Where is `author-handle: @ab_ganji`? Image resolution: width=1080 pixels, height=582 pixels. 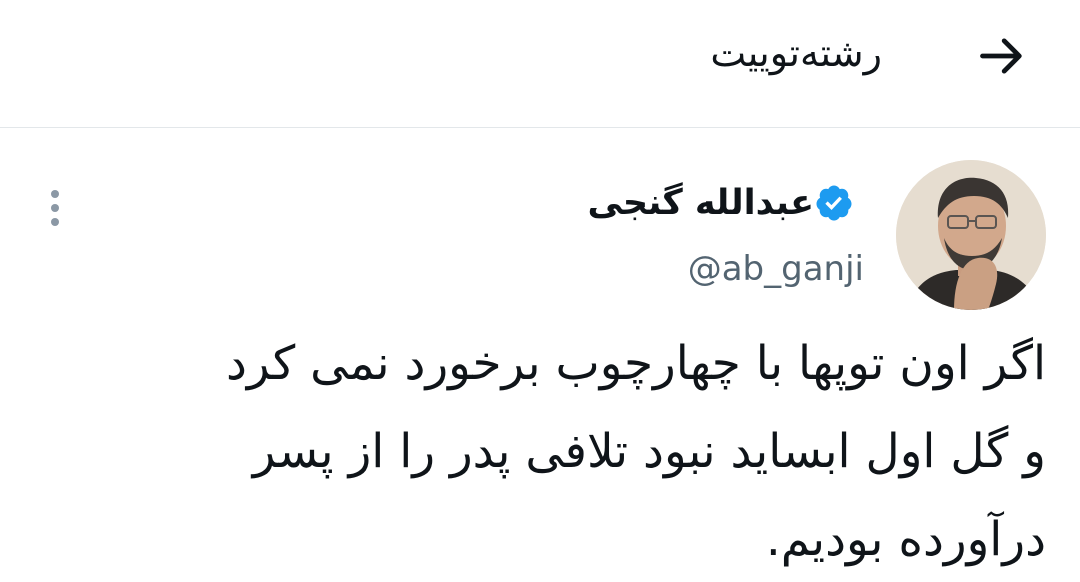
author-handle: @ab_ganji is located at coordinates (776, 269).